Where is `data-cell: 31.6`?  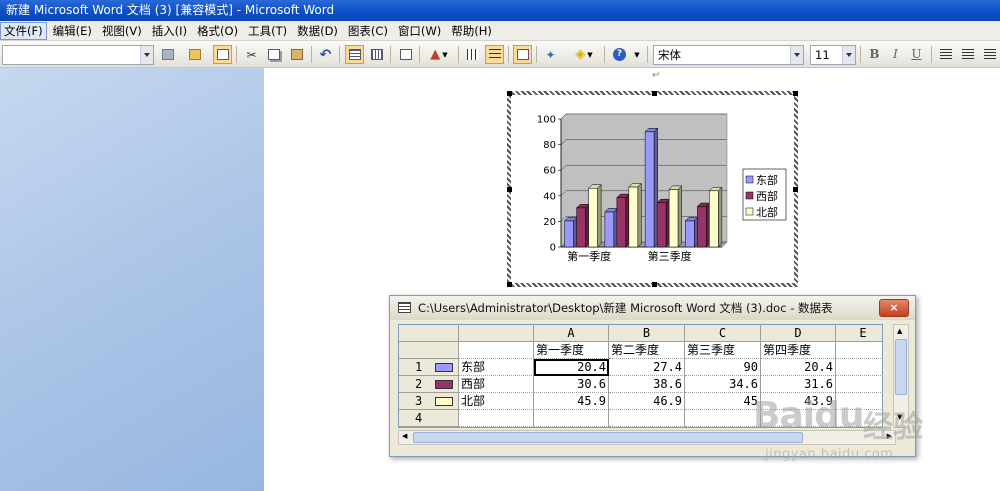 data-cell: 31.6 is located at coordinates (798, 384).